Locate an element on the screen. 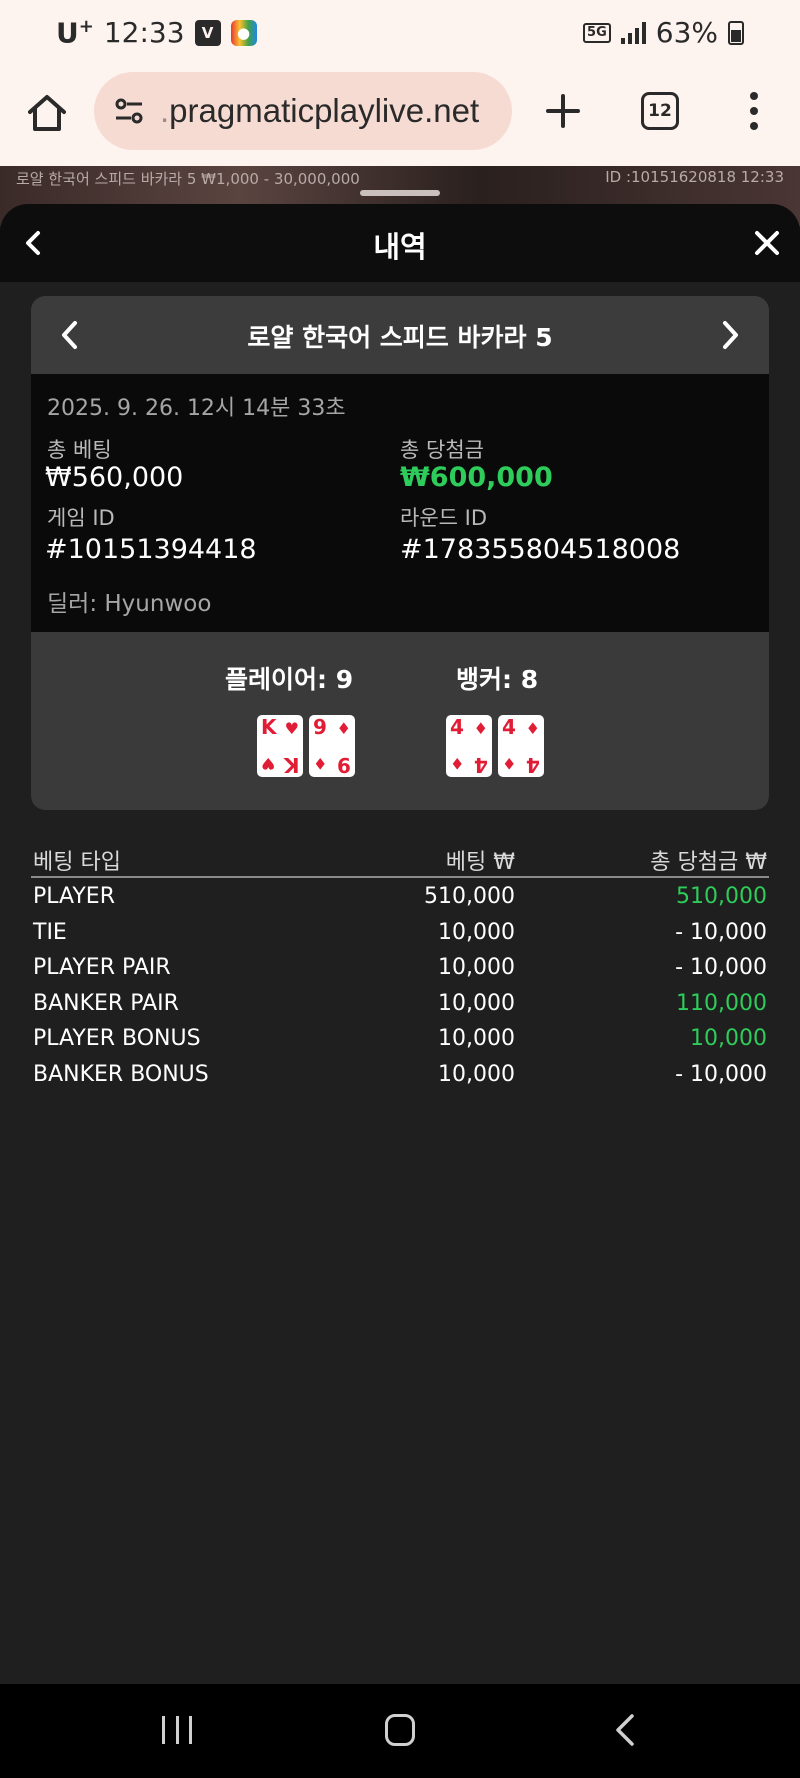  bet-type-cell: BANKER BONUS is located at coordinates (121, 1074).